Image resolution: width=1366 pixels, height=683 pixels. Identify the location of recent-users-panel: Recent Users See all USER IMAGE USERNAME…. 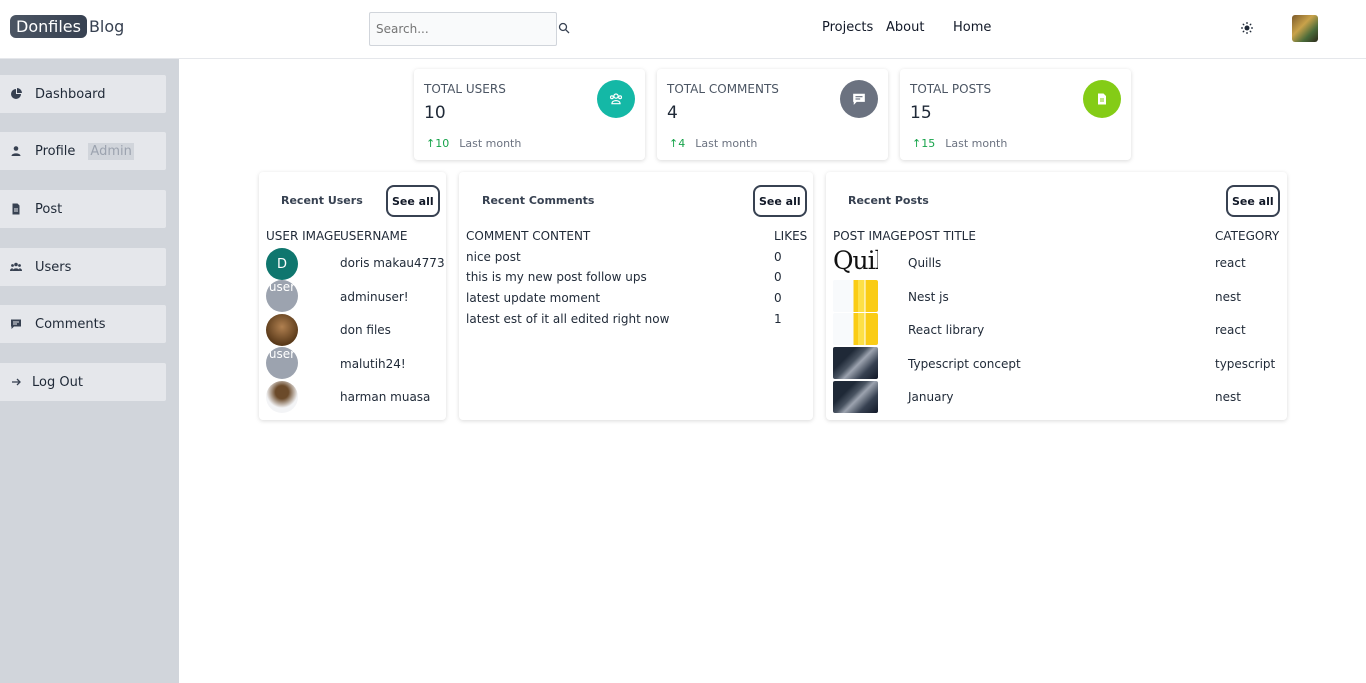
(352, 296).